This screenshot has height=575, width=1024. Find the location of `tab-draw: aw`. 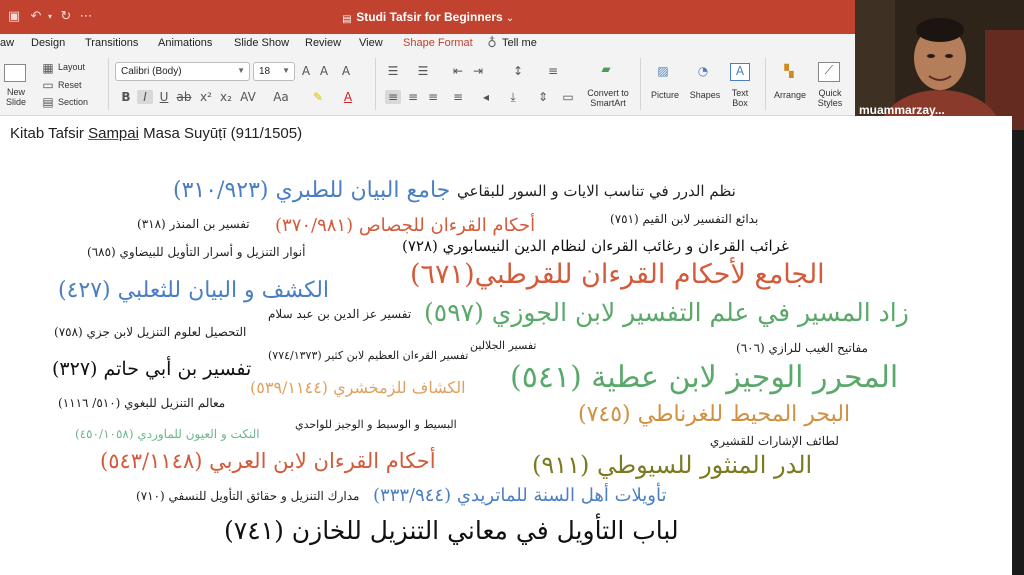

tab-draw: aw is located at coordinates (7, 43).